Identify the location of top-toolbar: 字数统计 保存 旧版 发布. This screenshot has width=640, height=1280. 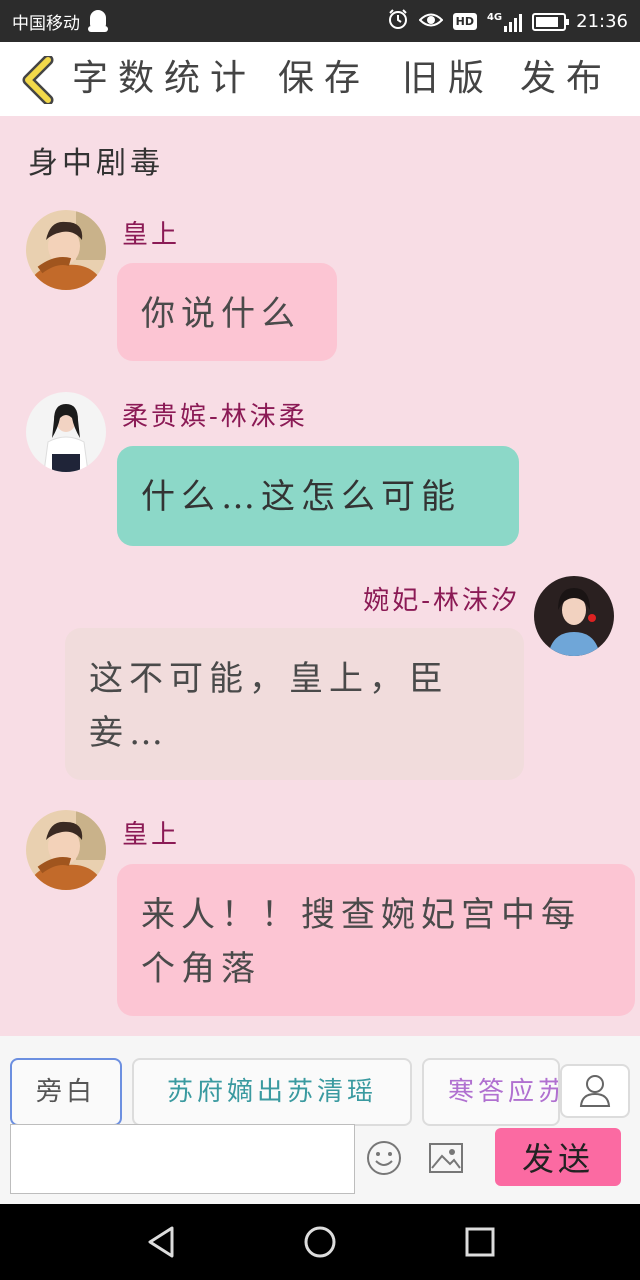
(320, 79).